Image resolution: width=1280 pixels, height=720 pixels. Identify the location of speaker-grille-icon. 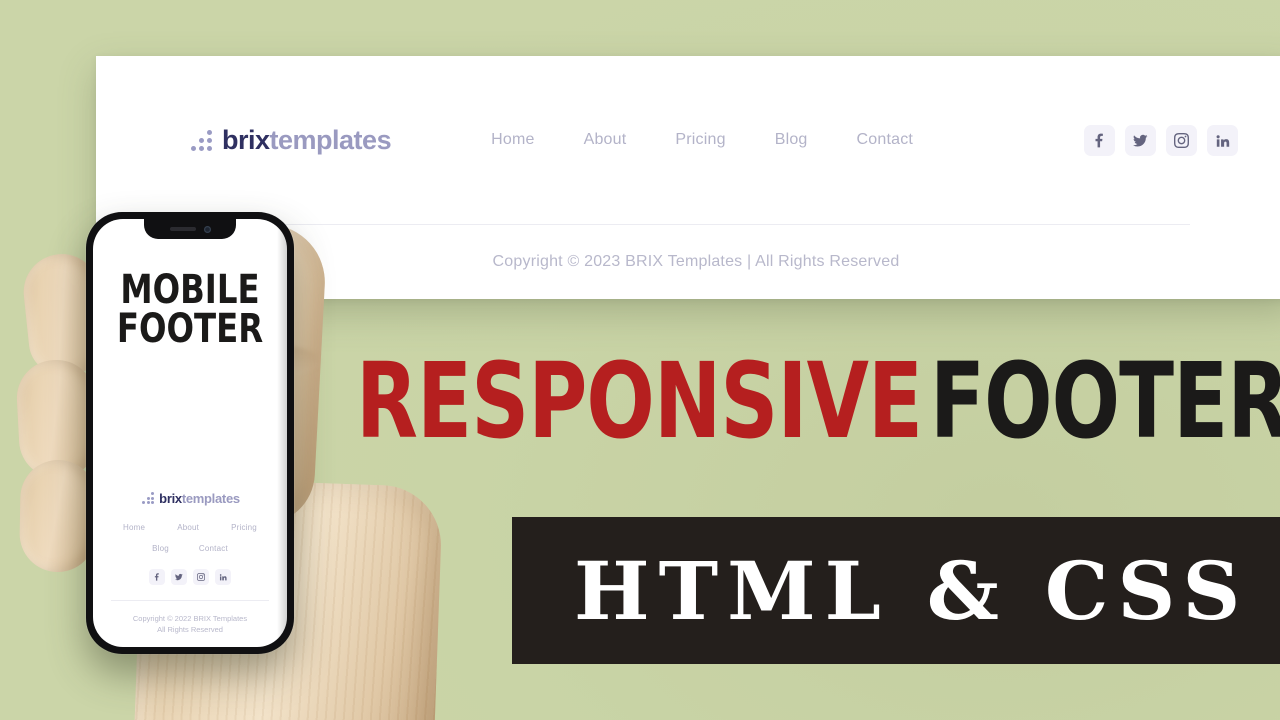
(182, 229).